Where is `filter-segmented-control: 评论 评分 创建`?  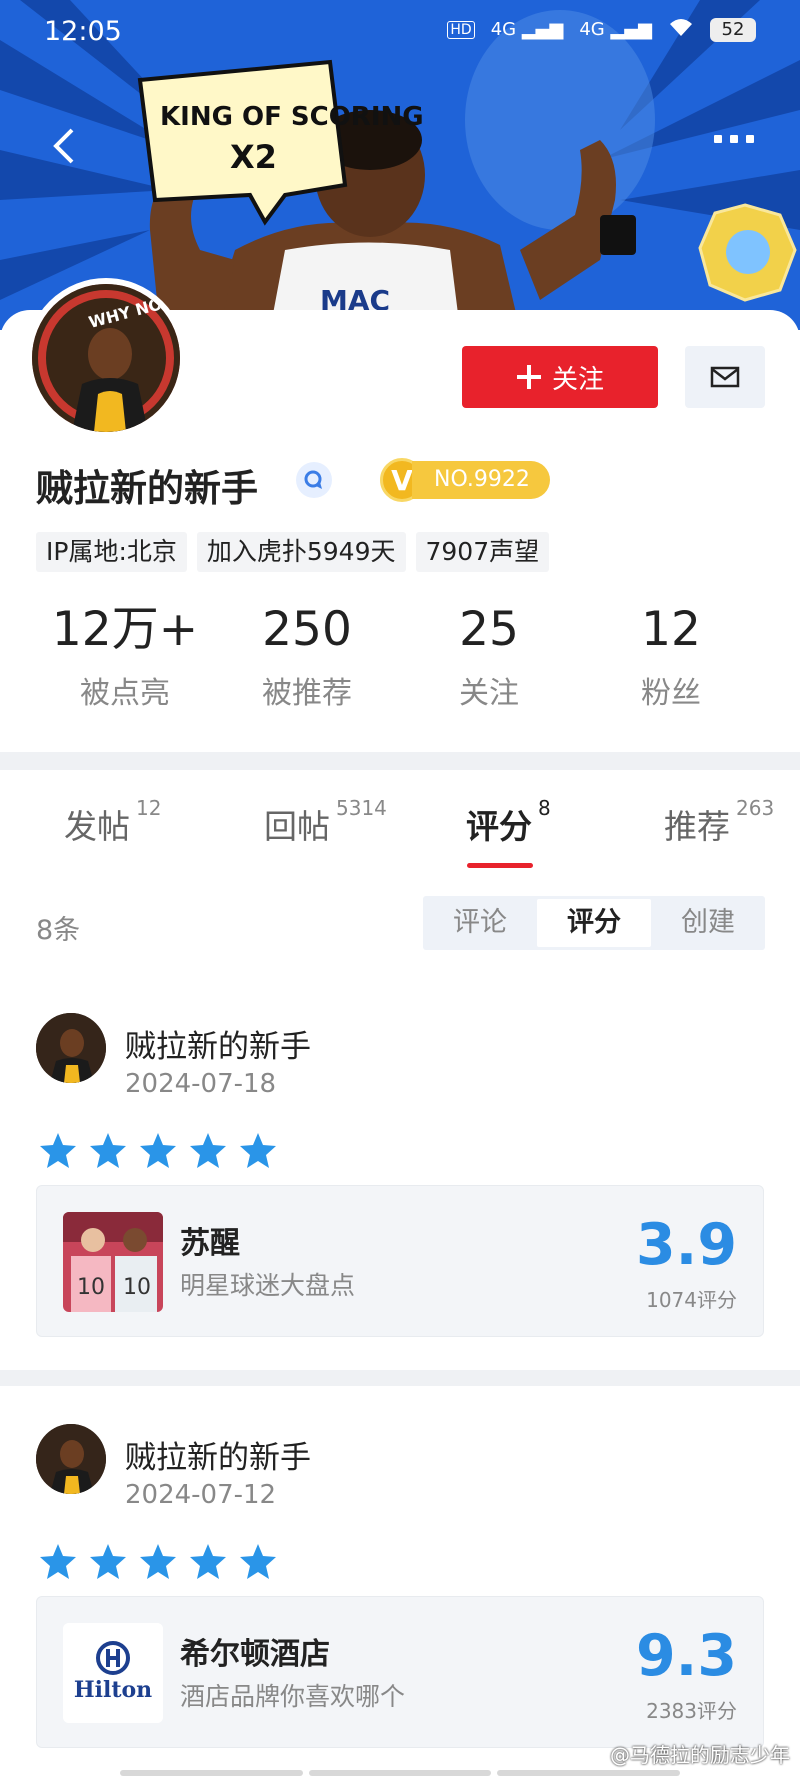
filter-segmented-control: 评论 评分 创建 is located at coordinates (594, 923).